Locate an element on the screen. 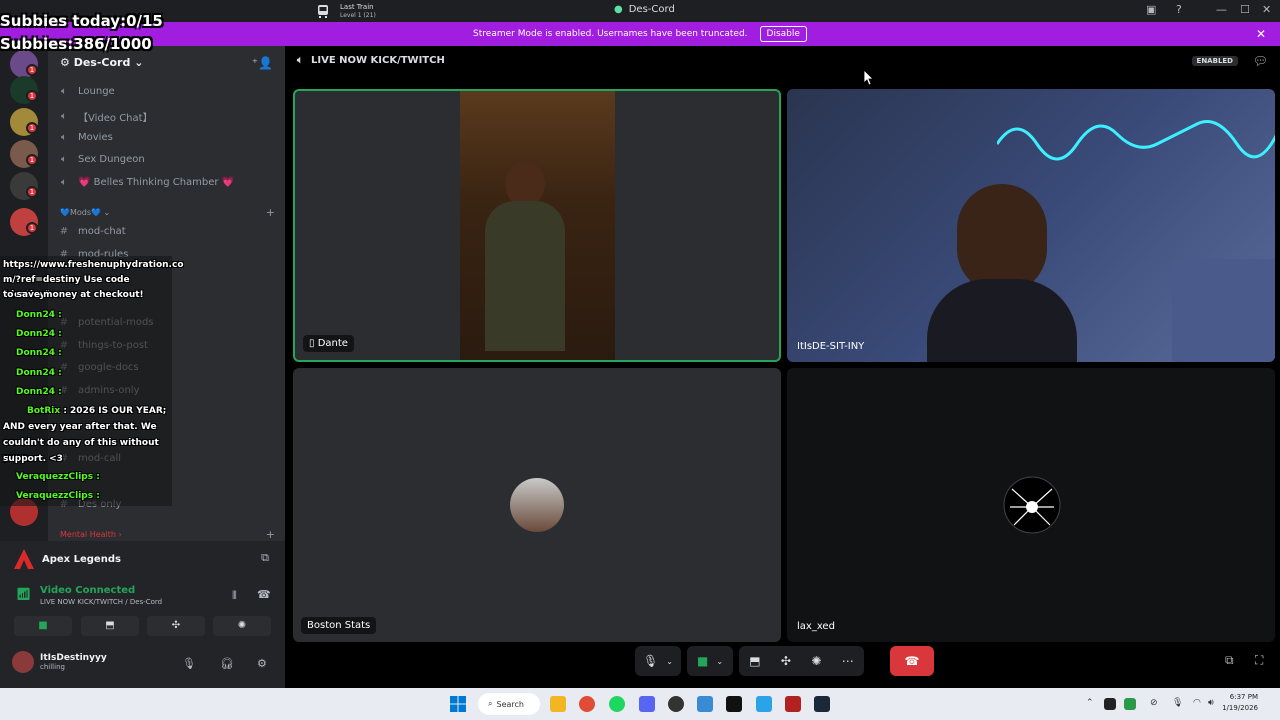  disconnect-call-button: ☎ is located at coordinates (912, 661).